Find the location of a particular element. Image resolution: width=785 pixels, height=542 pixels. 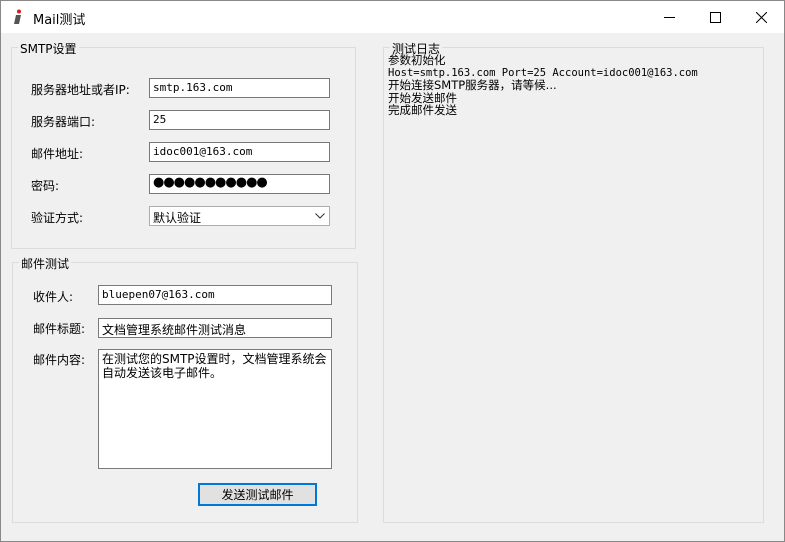

body-textarea: 在测试您的SMTP设置时，文档管理系统会自动发送该电子邮件。 is located at coordinates (215, 409).